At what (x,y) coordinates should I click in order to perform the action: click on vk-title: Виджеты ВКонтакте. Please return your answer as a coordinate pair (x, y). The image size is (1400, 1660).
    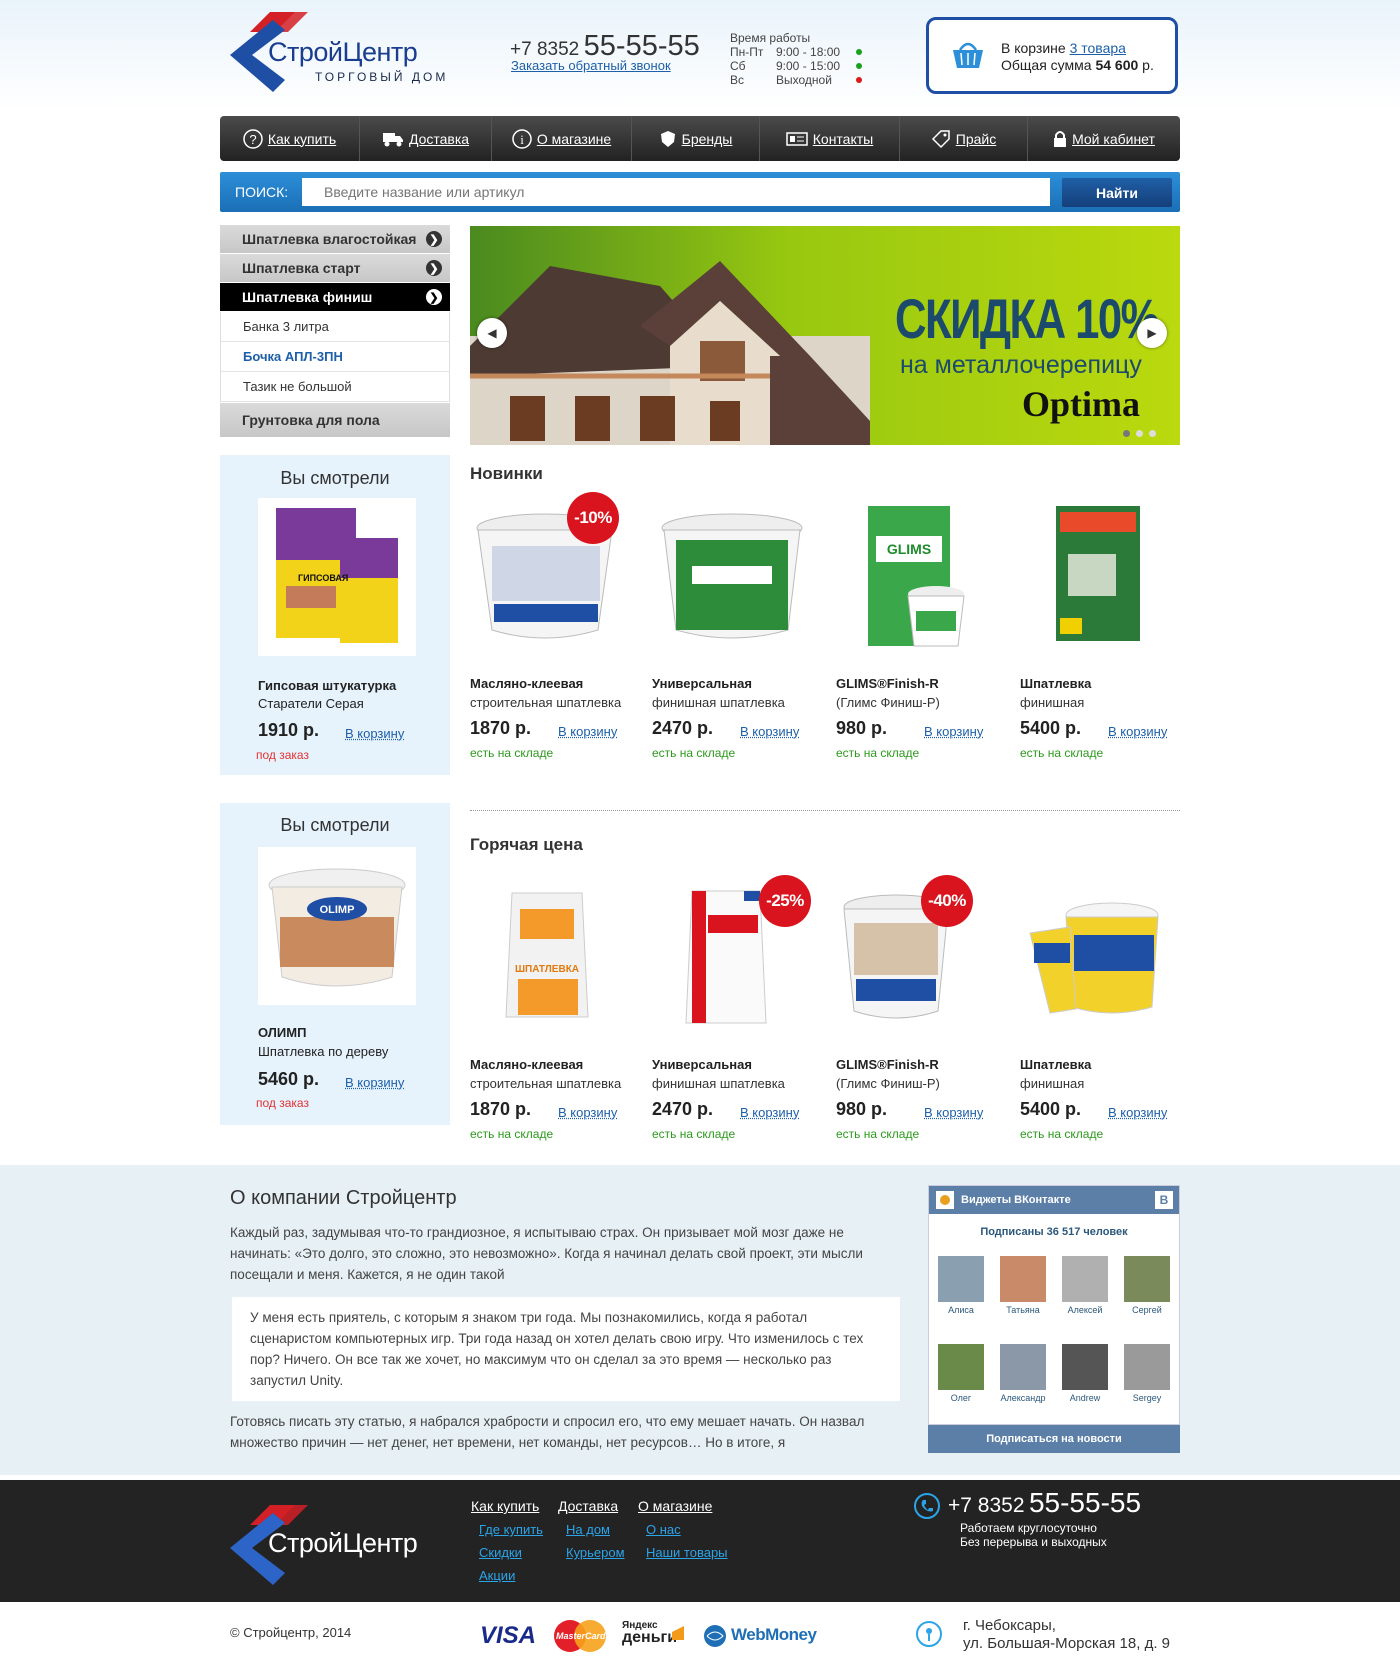
    Looking at the image, I should click on (1016, 1200).